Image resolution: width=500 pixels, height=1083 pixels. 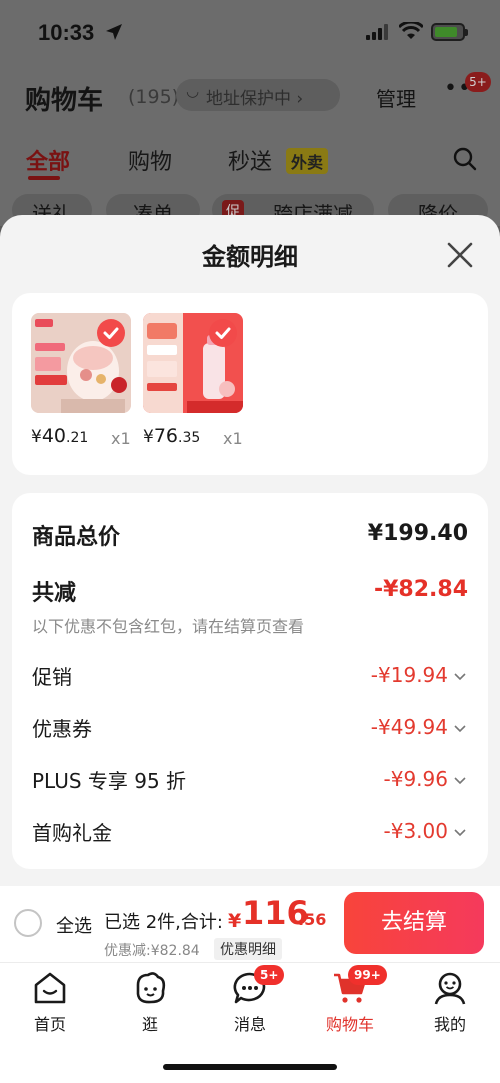 I want to click on select-all-checkbox, so click(x=28, y=923).